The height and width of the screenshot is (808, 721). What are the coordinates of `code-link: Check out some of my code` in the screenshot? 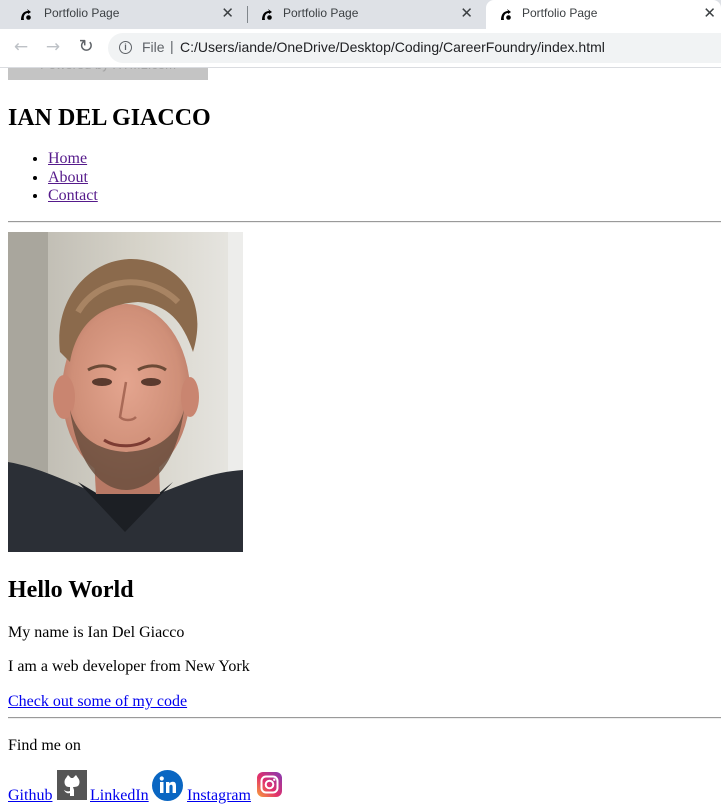 It's located at (97, 702).